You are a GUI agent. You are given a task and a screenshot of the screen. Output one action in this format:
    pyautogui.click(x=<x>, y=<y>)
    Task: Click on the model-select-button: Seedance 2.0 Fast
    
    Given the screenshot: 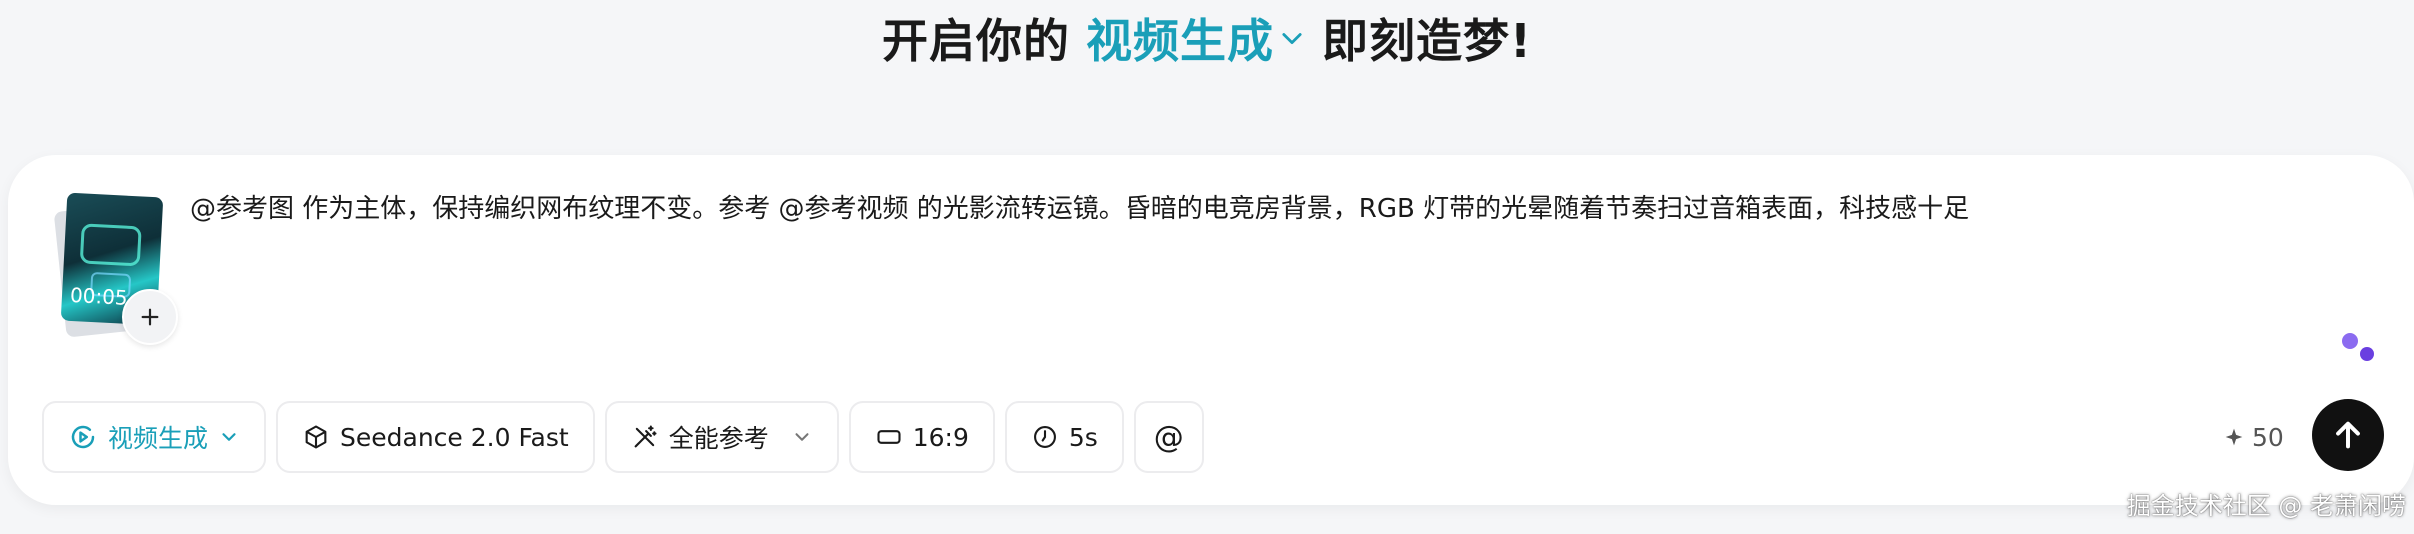 What is the action you would take?
    pyautogui.click(x=435, y=437)
    